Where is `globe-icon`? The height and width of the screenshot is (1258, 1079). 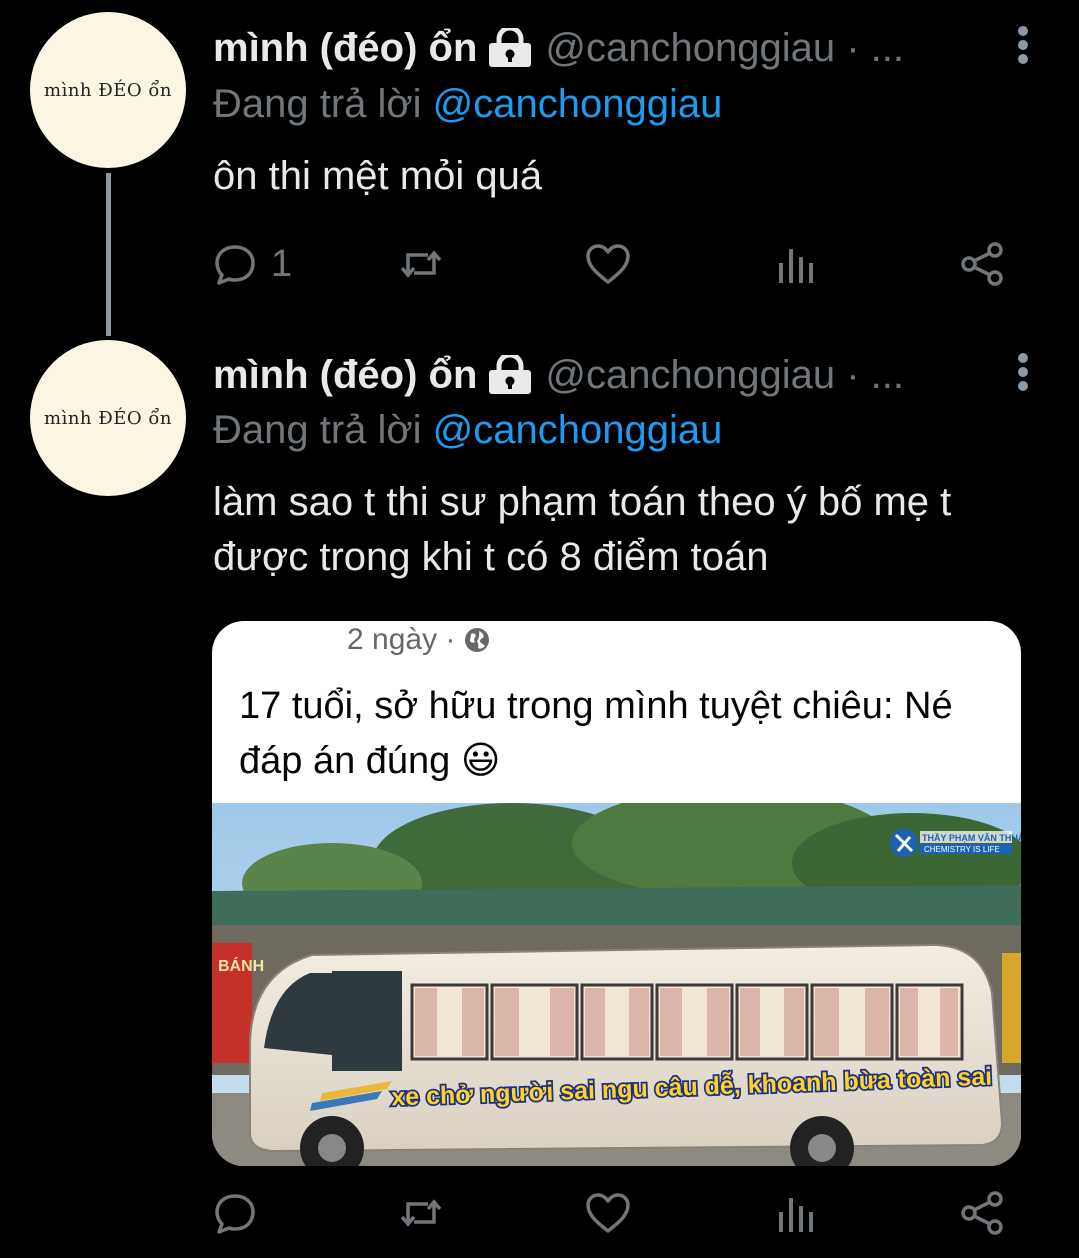 globe-icon is located at coordinates (477, 640).